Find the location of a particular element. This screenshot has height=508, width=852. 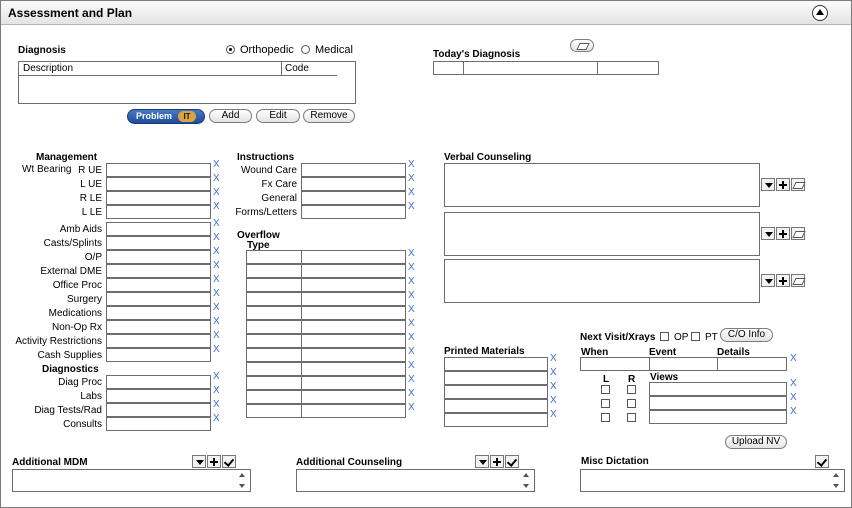

clear-amb-aids-x: X is located at coordinates (216, 223).